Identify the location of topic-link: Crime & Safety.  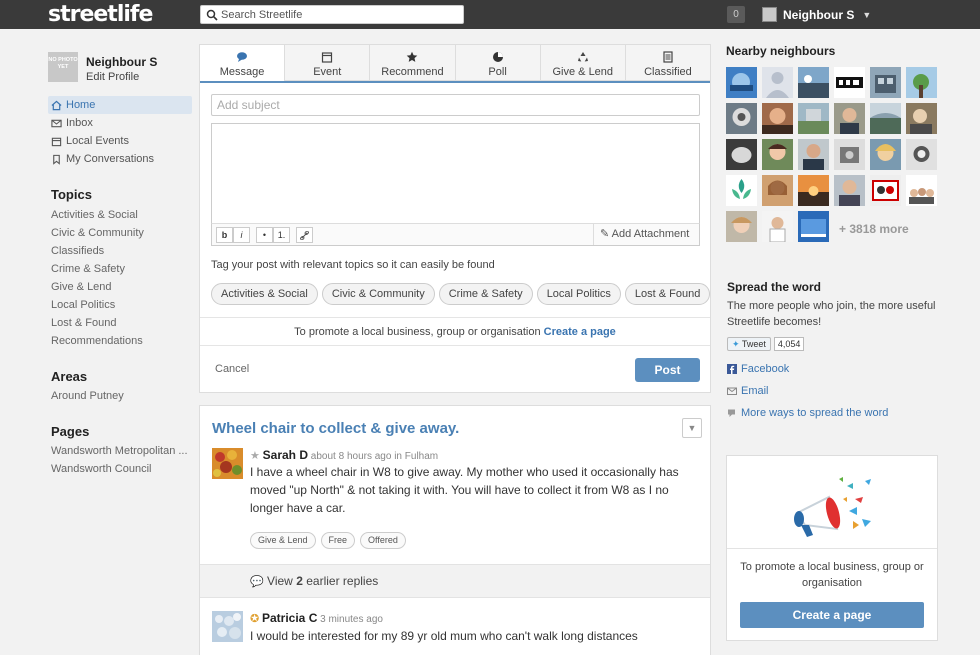
(97, 269).